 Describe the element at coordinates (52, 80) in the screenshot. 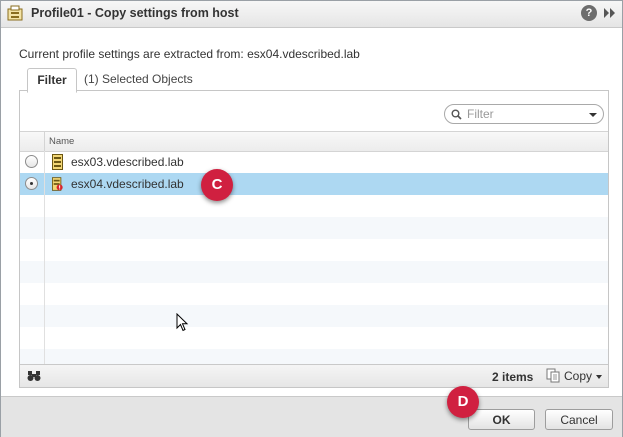

I see `tab-filter: Filter` at that location.